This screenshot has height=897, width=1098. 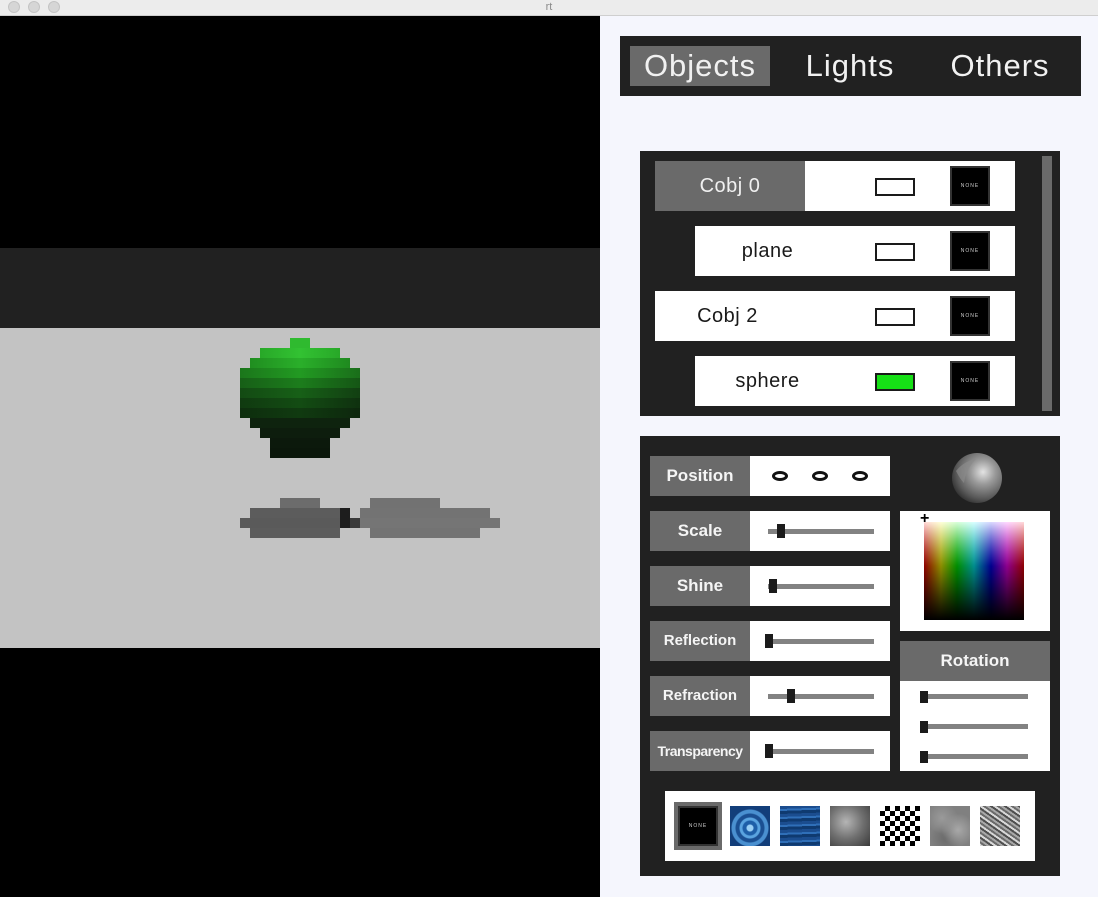 What do you see at coordinates (950, 826) in the screenshot?
I see `texture-perlin-noise` at bounding box center [950, 826].